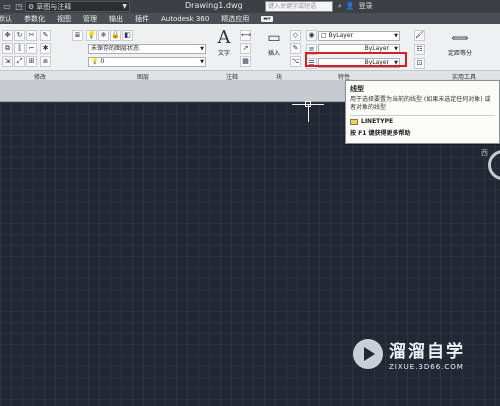 The height and width of the screenshot is (406, 500). I want to click on color-wheel-icon: ◉, so click(311, 35).